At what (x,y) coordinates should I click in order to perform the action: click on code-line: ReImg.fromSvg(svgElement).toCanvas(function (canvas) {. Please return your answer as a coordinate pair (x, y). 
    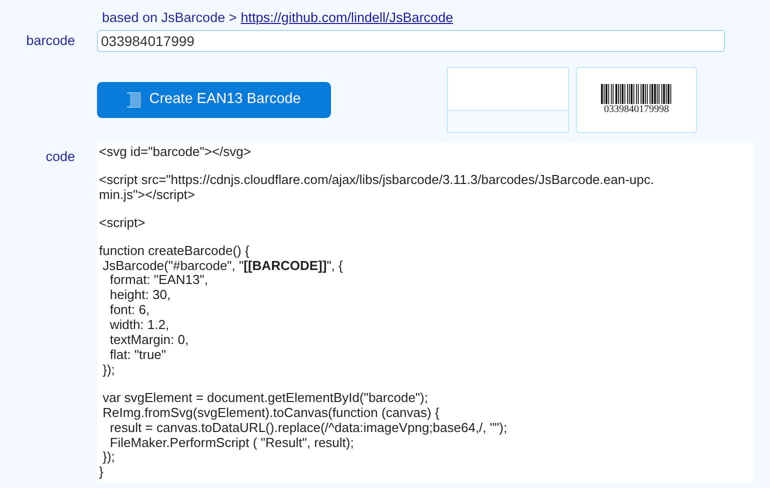
    Looking at the image, I should click on (271, 413).